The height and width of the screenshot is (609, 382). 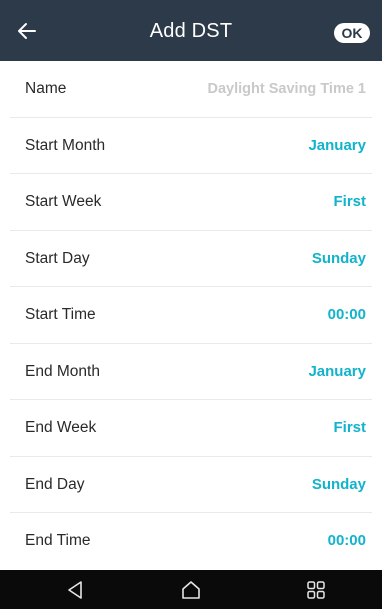 What do you see at coordinates (349, 428) in the screenshot?
I see `end-week-value: First` at bounding box center [349, 428].